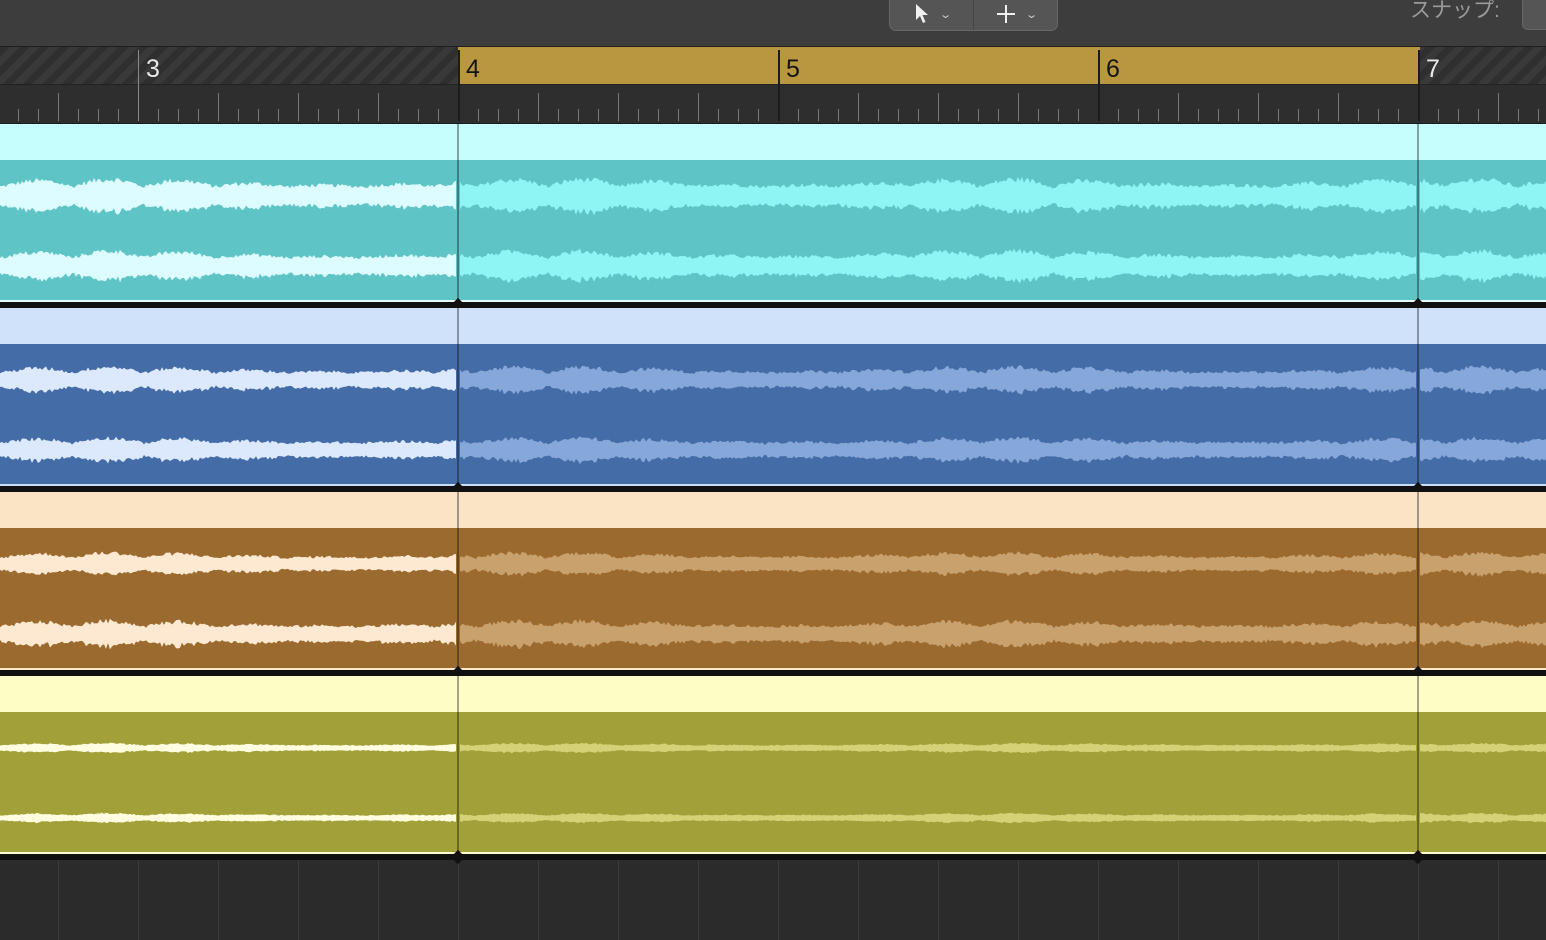 The height and width of the screenshot is (940, 1546). Describe the element at coordinates (1433, 69) in the screenshot. I see `bar-number-7: 7` at that location.